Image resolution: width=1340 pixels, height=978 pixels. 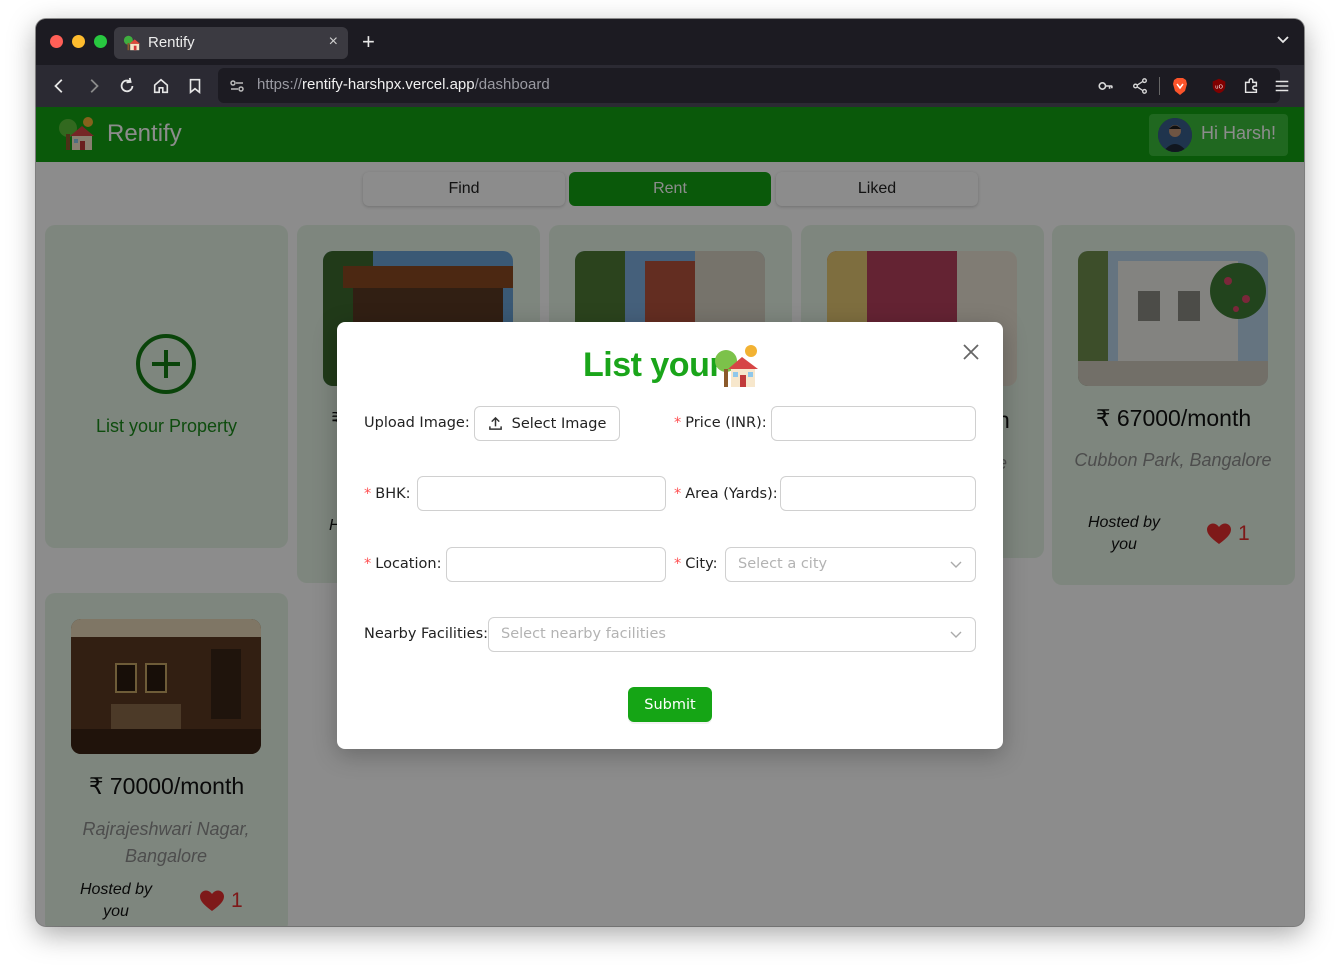 I want to click on url-divider, so click(x=1159, y=86).